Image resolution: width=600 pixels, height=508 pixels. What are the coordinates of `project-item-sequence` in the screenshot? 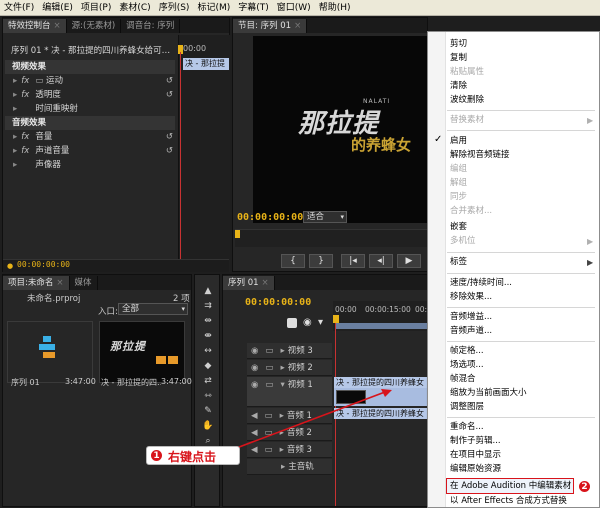 It's located at (50, 352).